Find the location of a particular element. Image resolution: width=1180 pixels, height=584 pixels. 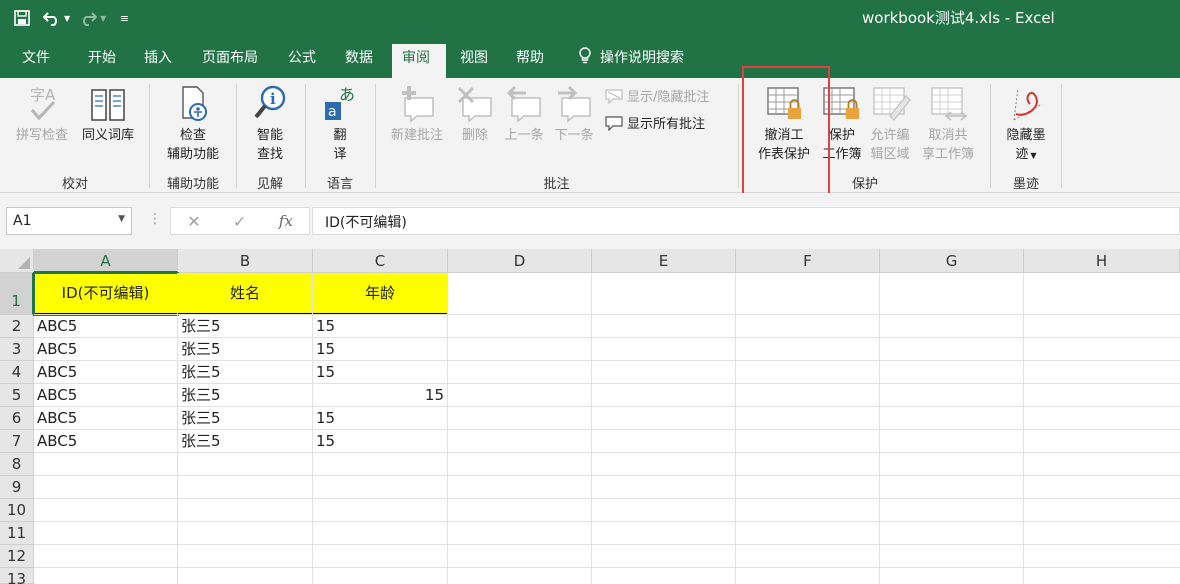

insert-function-icon: fx is located at coordinates (286, 221).